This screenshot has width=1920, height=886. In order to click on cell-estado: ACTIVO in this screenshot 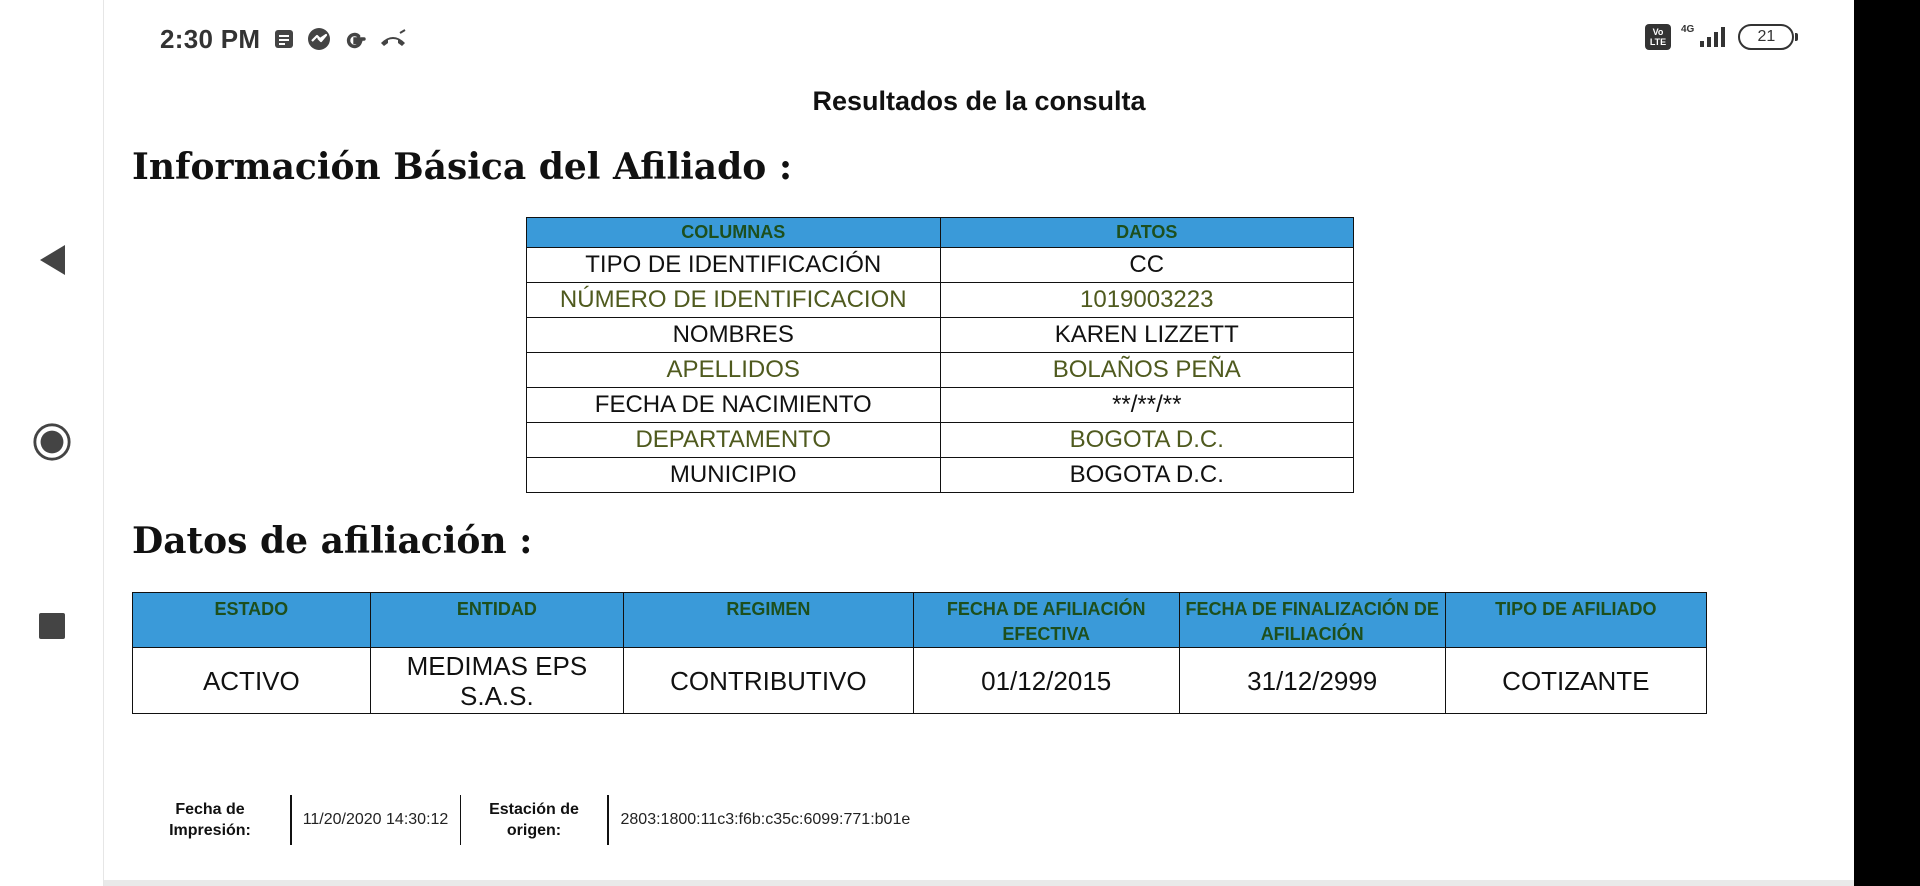, I will do `click(251, 680)`.